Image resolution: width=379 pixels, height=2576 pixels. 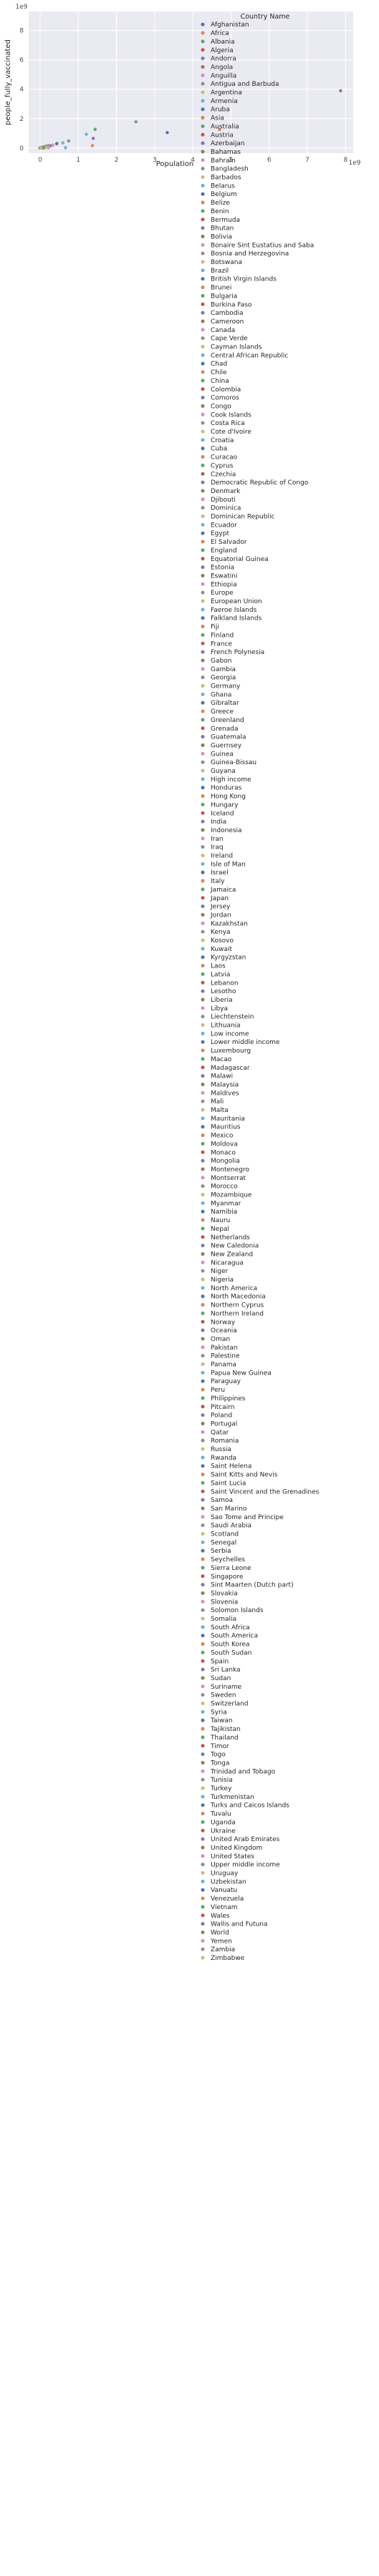 What do you see at coordinates (223, 1831) in the screenshot?
I see `legend-label: Ukraine` at bounding box center [223, 1831].